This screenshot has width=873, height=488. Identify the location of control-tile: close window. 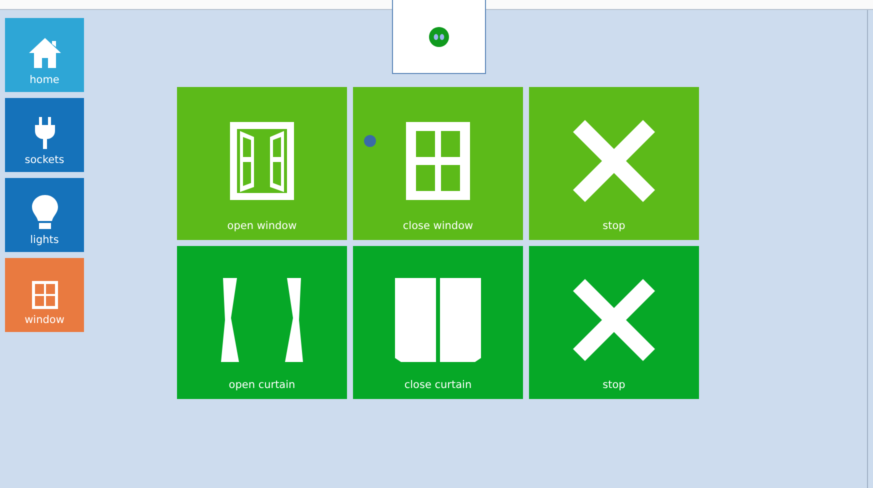
(438, 163).